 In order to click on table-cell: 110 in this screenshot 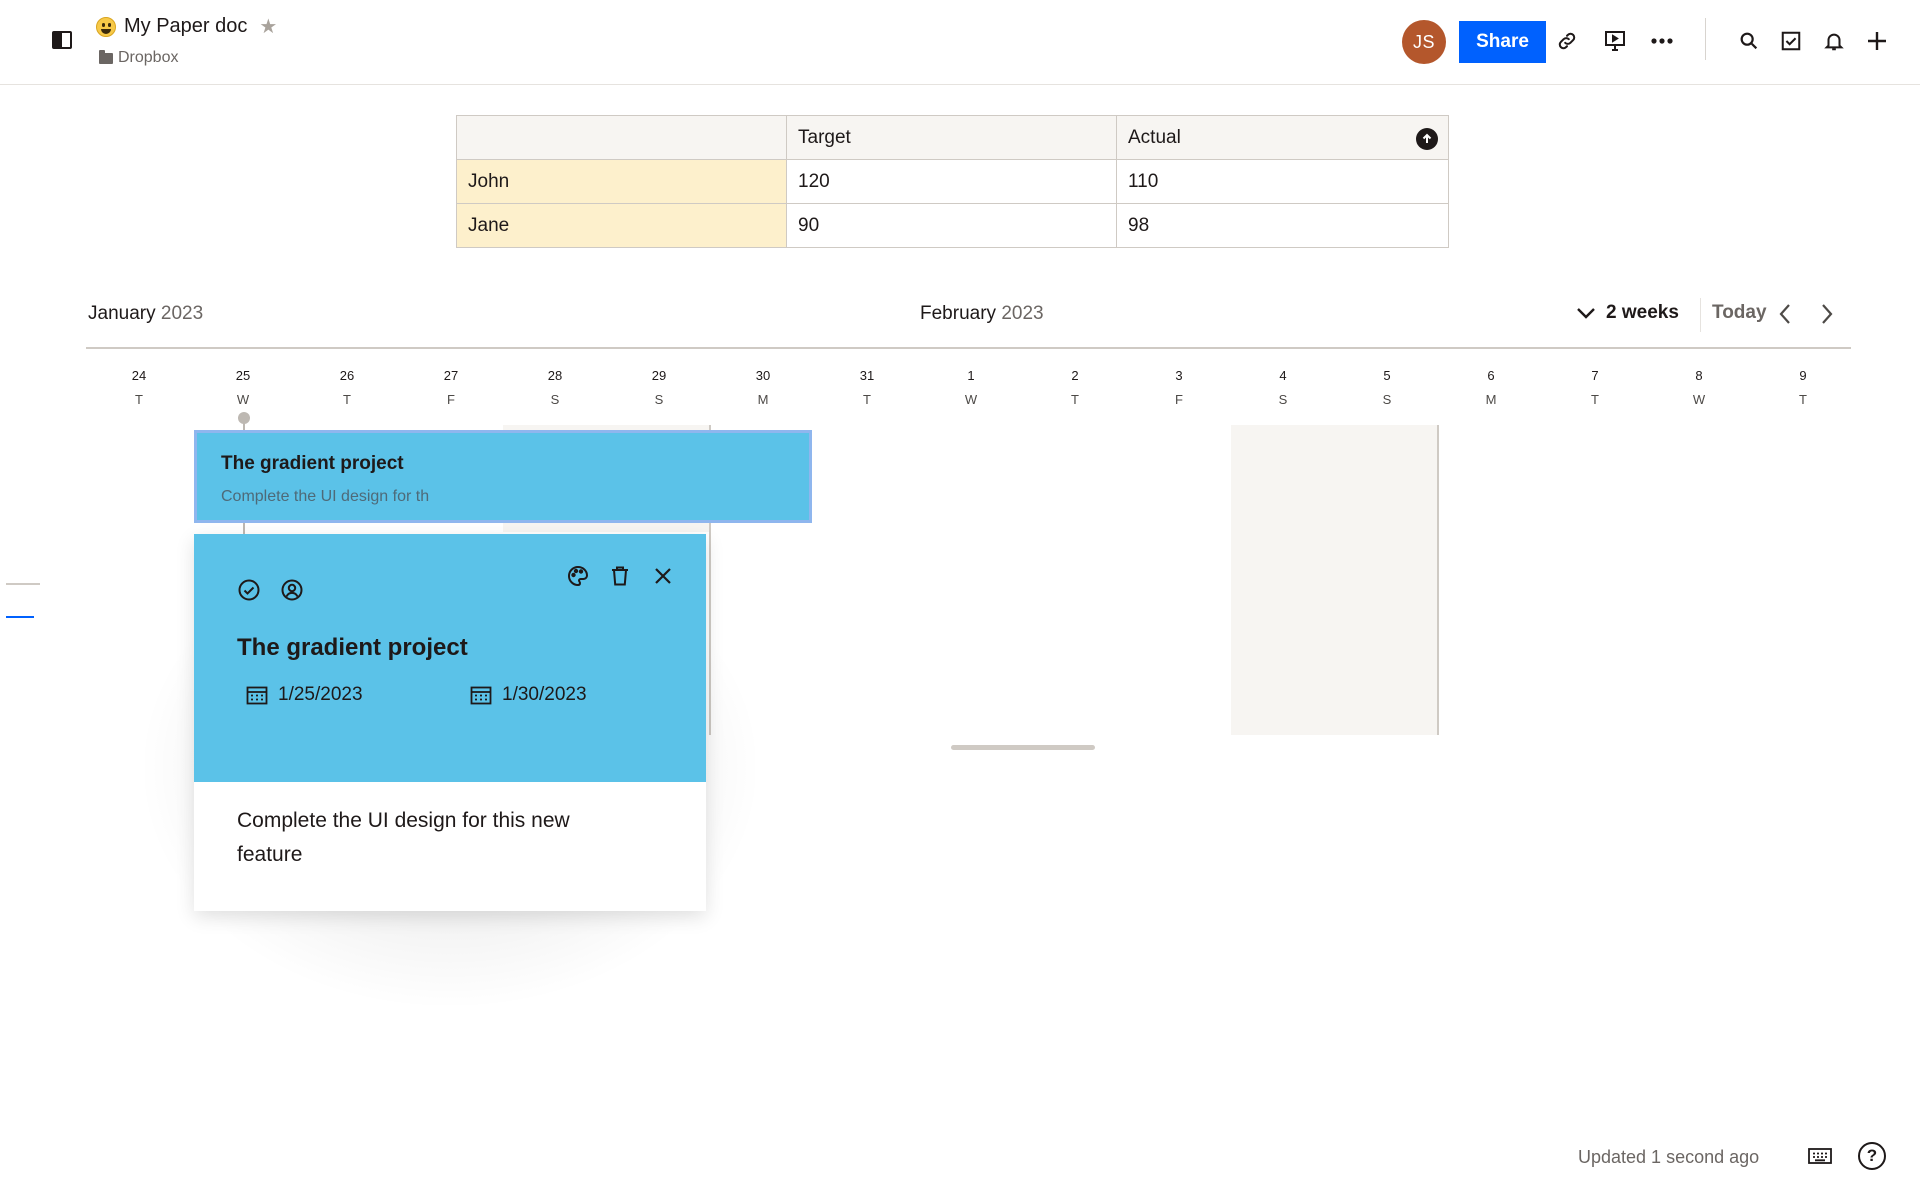, I will do `click(1282, 181)`.